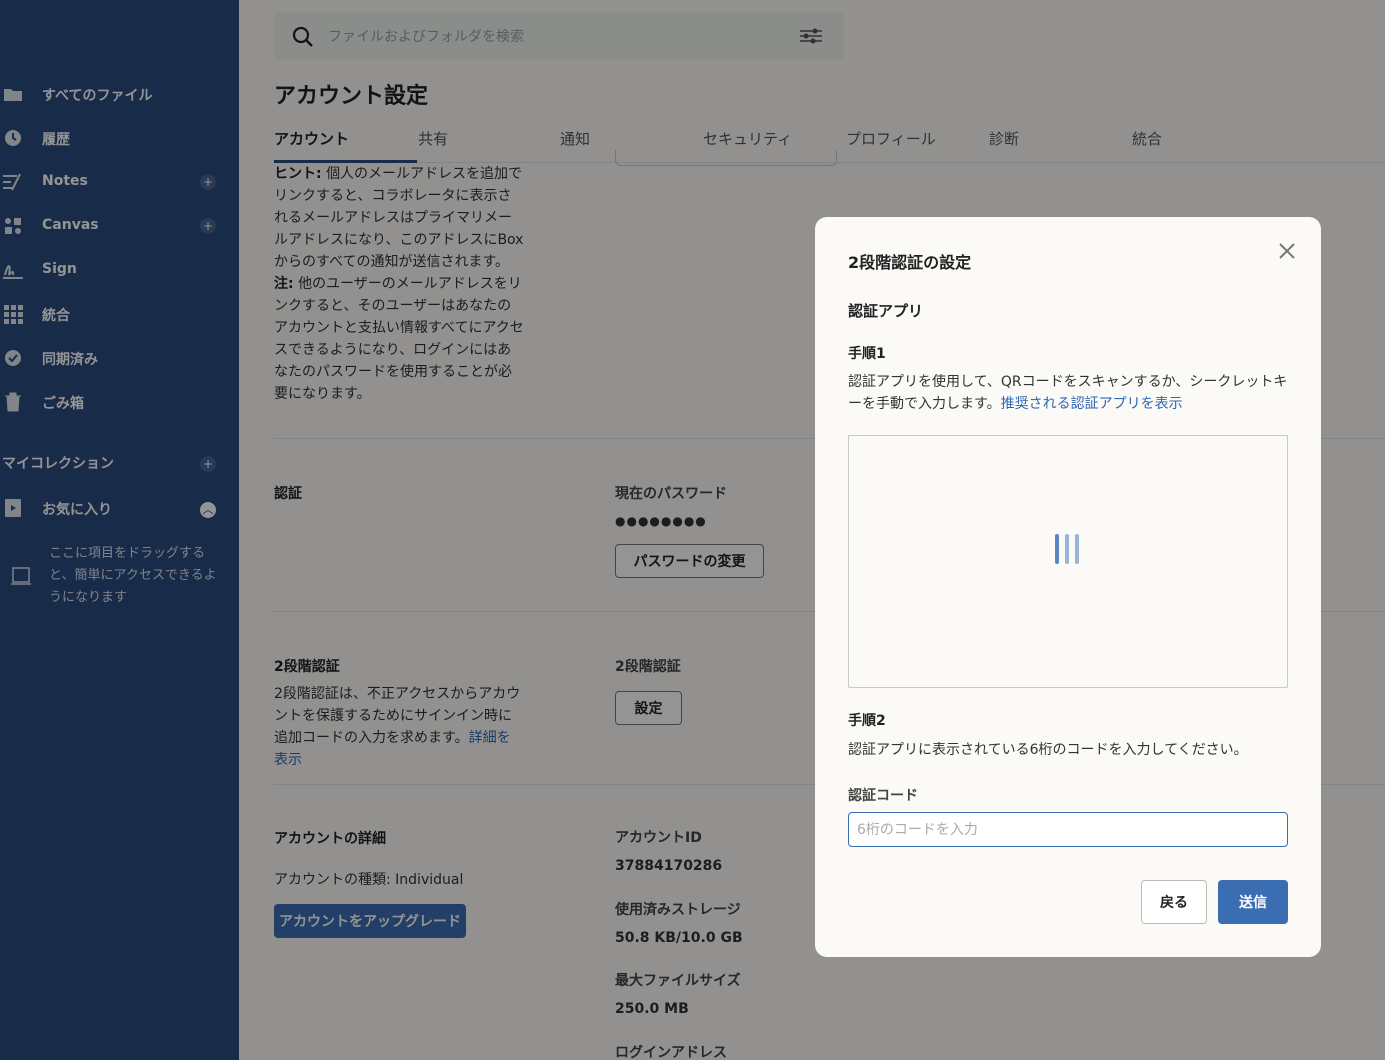  Describe the element at coordinates (910, 262) in the screenshot. I see `dialog-title: 2段階認証の設定` at that location.